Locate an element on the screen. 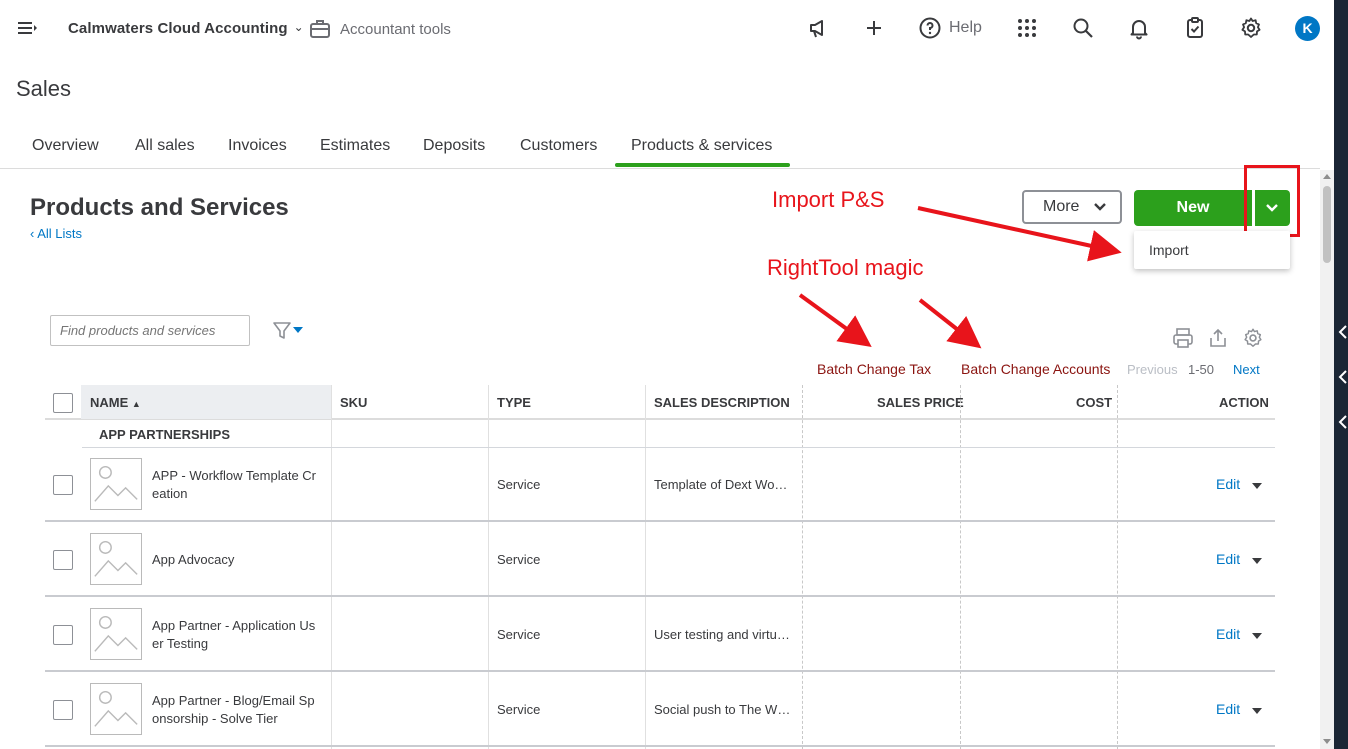  side-panel-chevron-icons is located at coordinates (1342, 375).